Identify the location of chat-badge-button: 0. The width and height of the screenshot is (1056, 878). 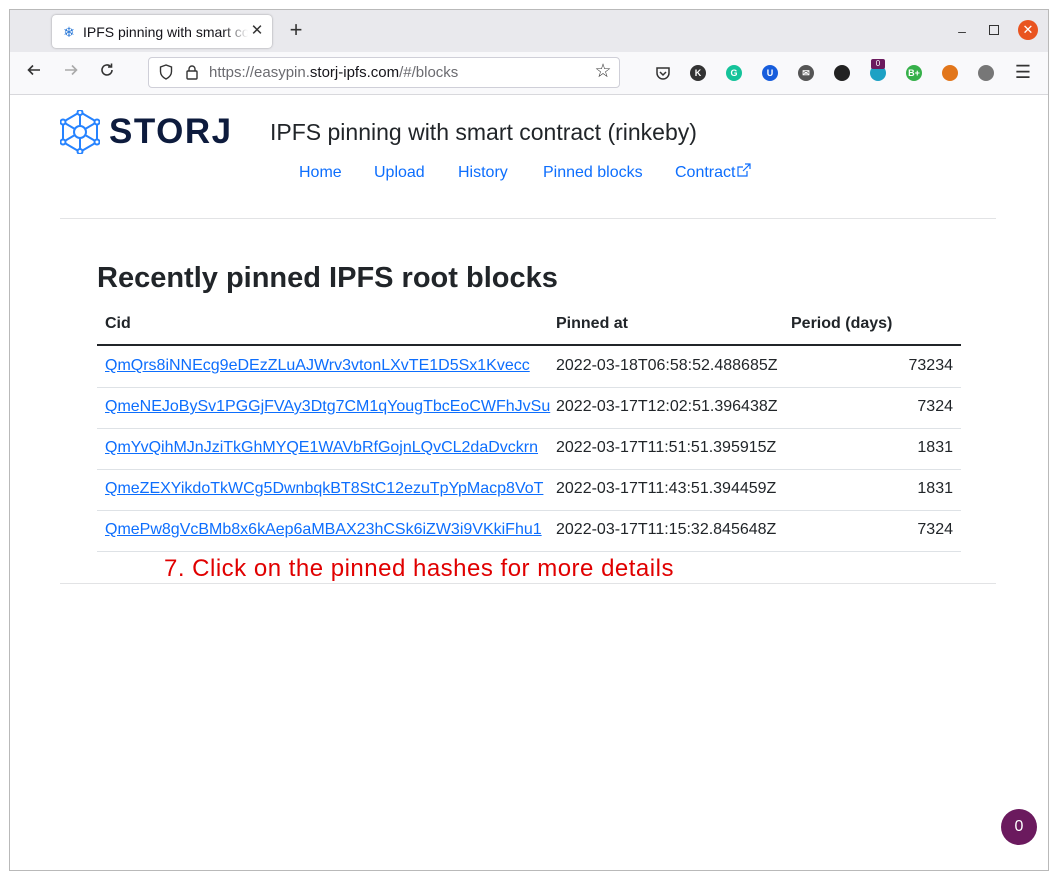
(1019, 827).